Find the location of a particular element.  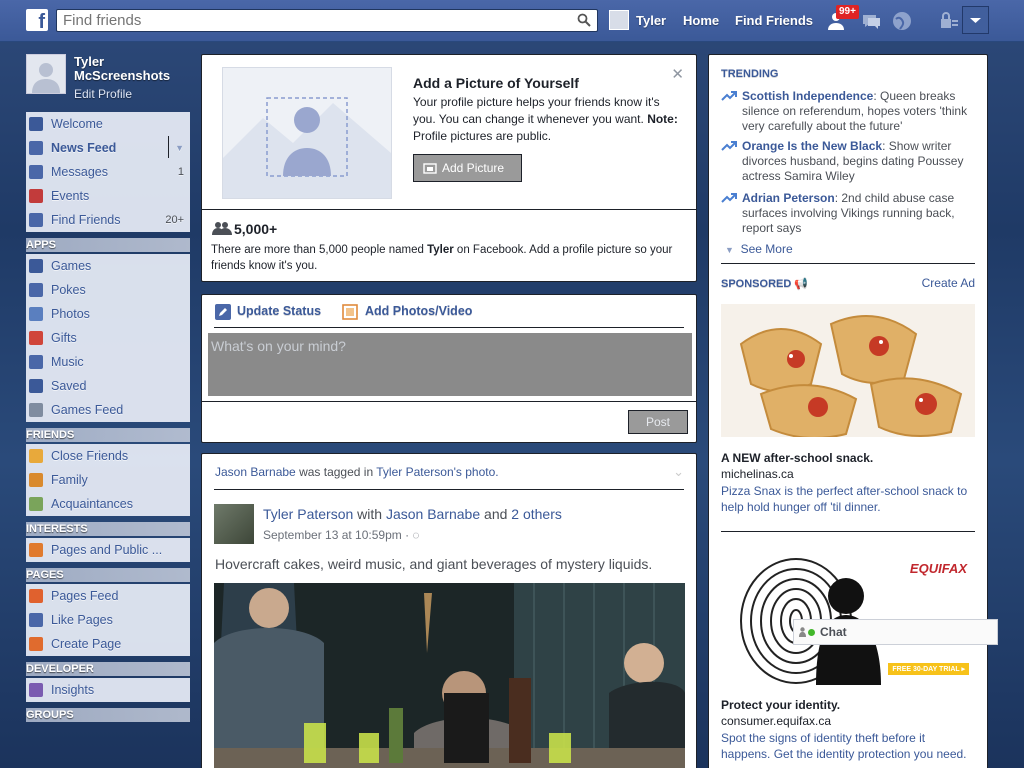

author-avatar is located at coordinates (234, 524).